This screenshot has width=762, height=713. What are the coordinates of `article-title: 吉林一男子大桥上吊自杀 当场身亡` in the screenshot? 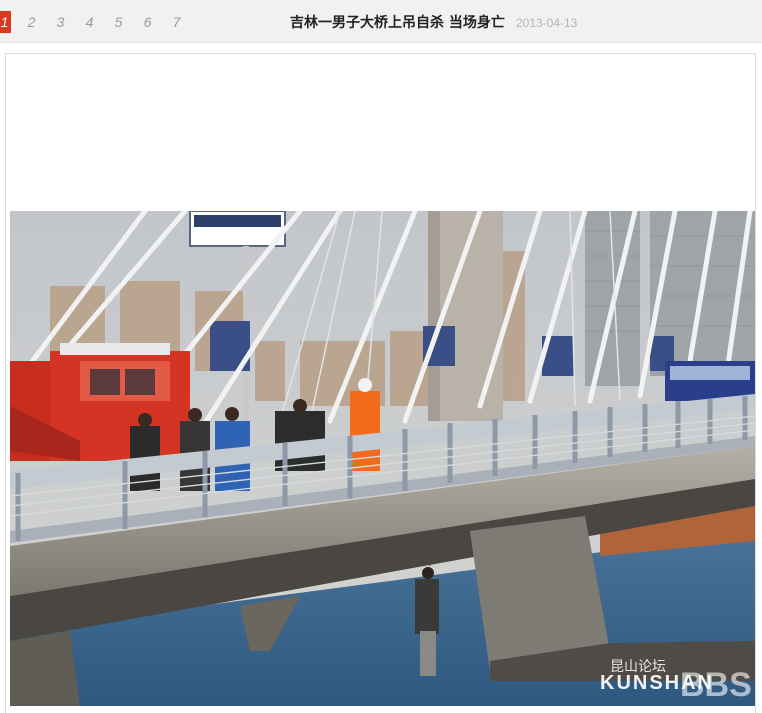 It's located at (397, 23).